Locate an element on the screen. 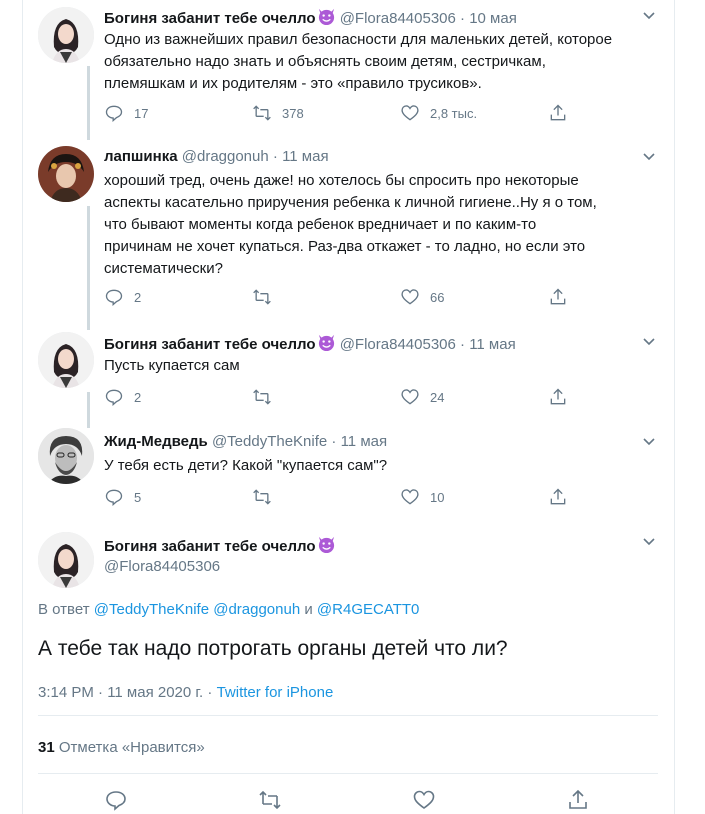  tweet-text-line: У тебя есть дети? Какой "купается сам"? is located at coordinates (246, 465).